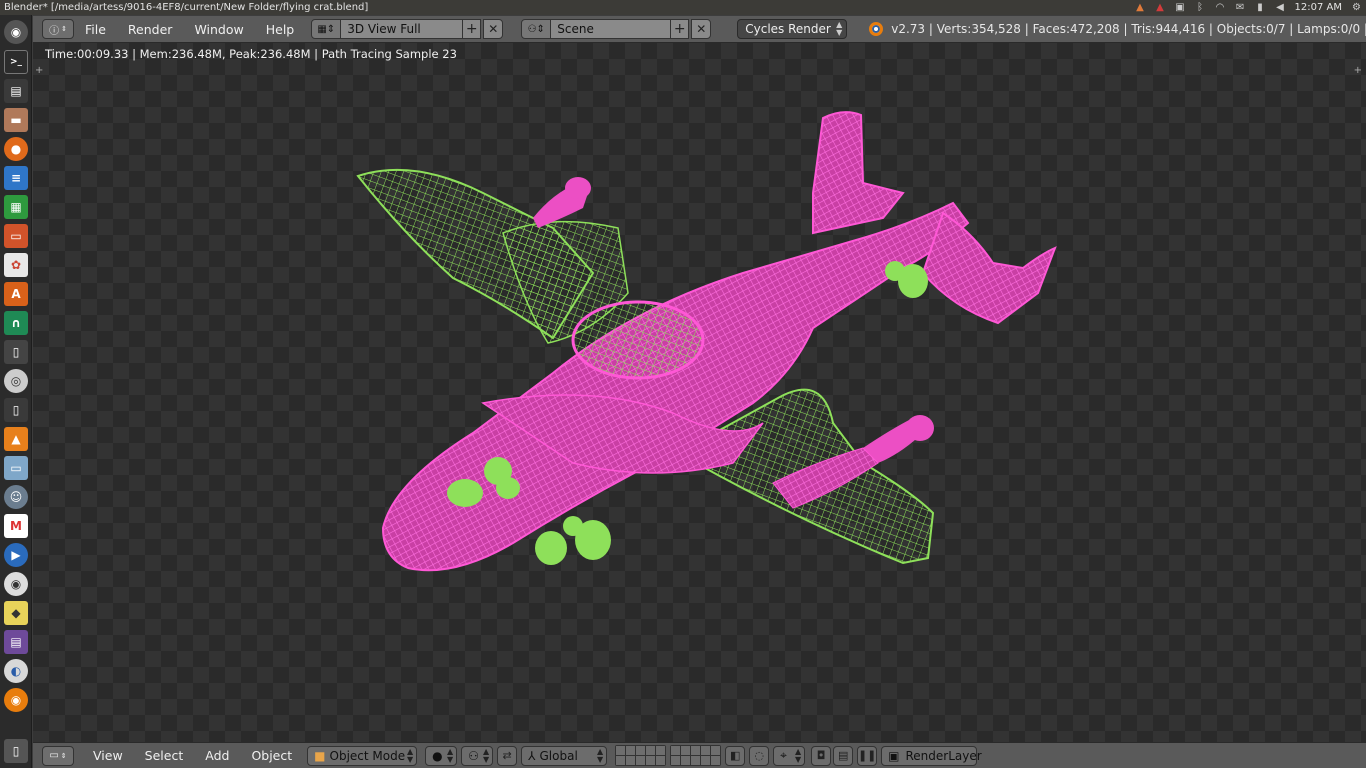  I want to click on axis-icon: ⅄, so click(532, 755).